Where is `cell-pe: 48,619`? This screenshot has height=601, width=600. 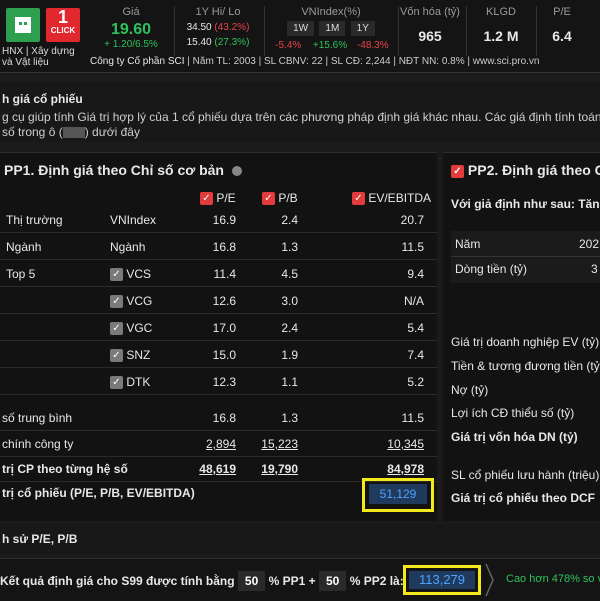
cell-pe: 48,619 is located at coordinates (217, 469).